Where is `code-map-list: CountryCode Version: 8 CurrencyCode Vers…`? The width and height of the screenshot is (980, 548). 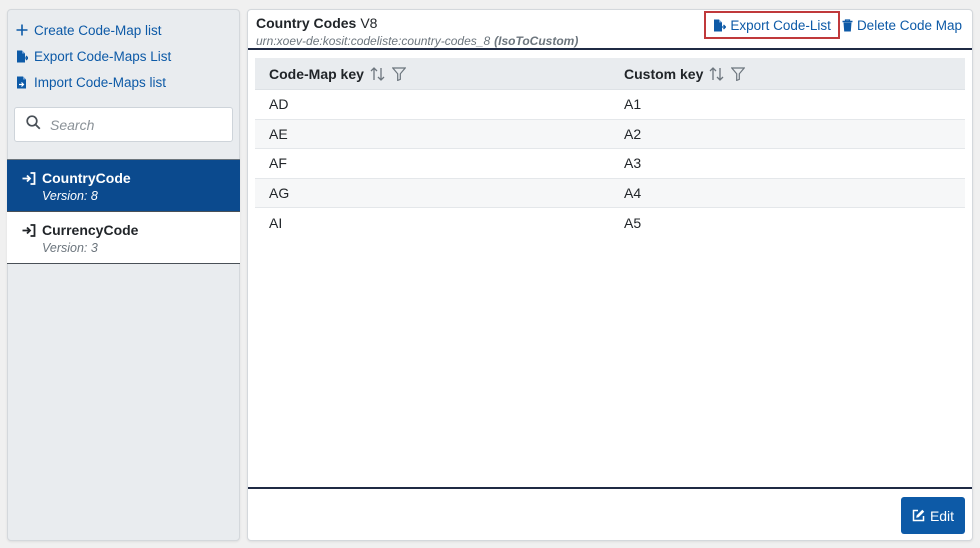 code-map-list: CountryCode Version: 8 CurrencyCode Vers… is located at coordinates (123, 211).